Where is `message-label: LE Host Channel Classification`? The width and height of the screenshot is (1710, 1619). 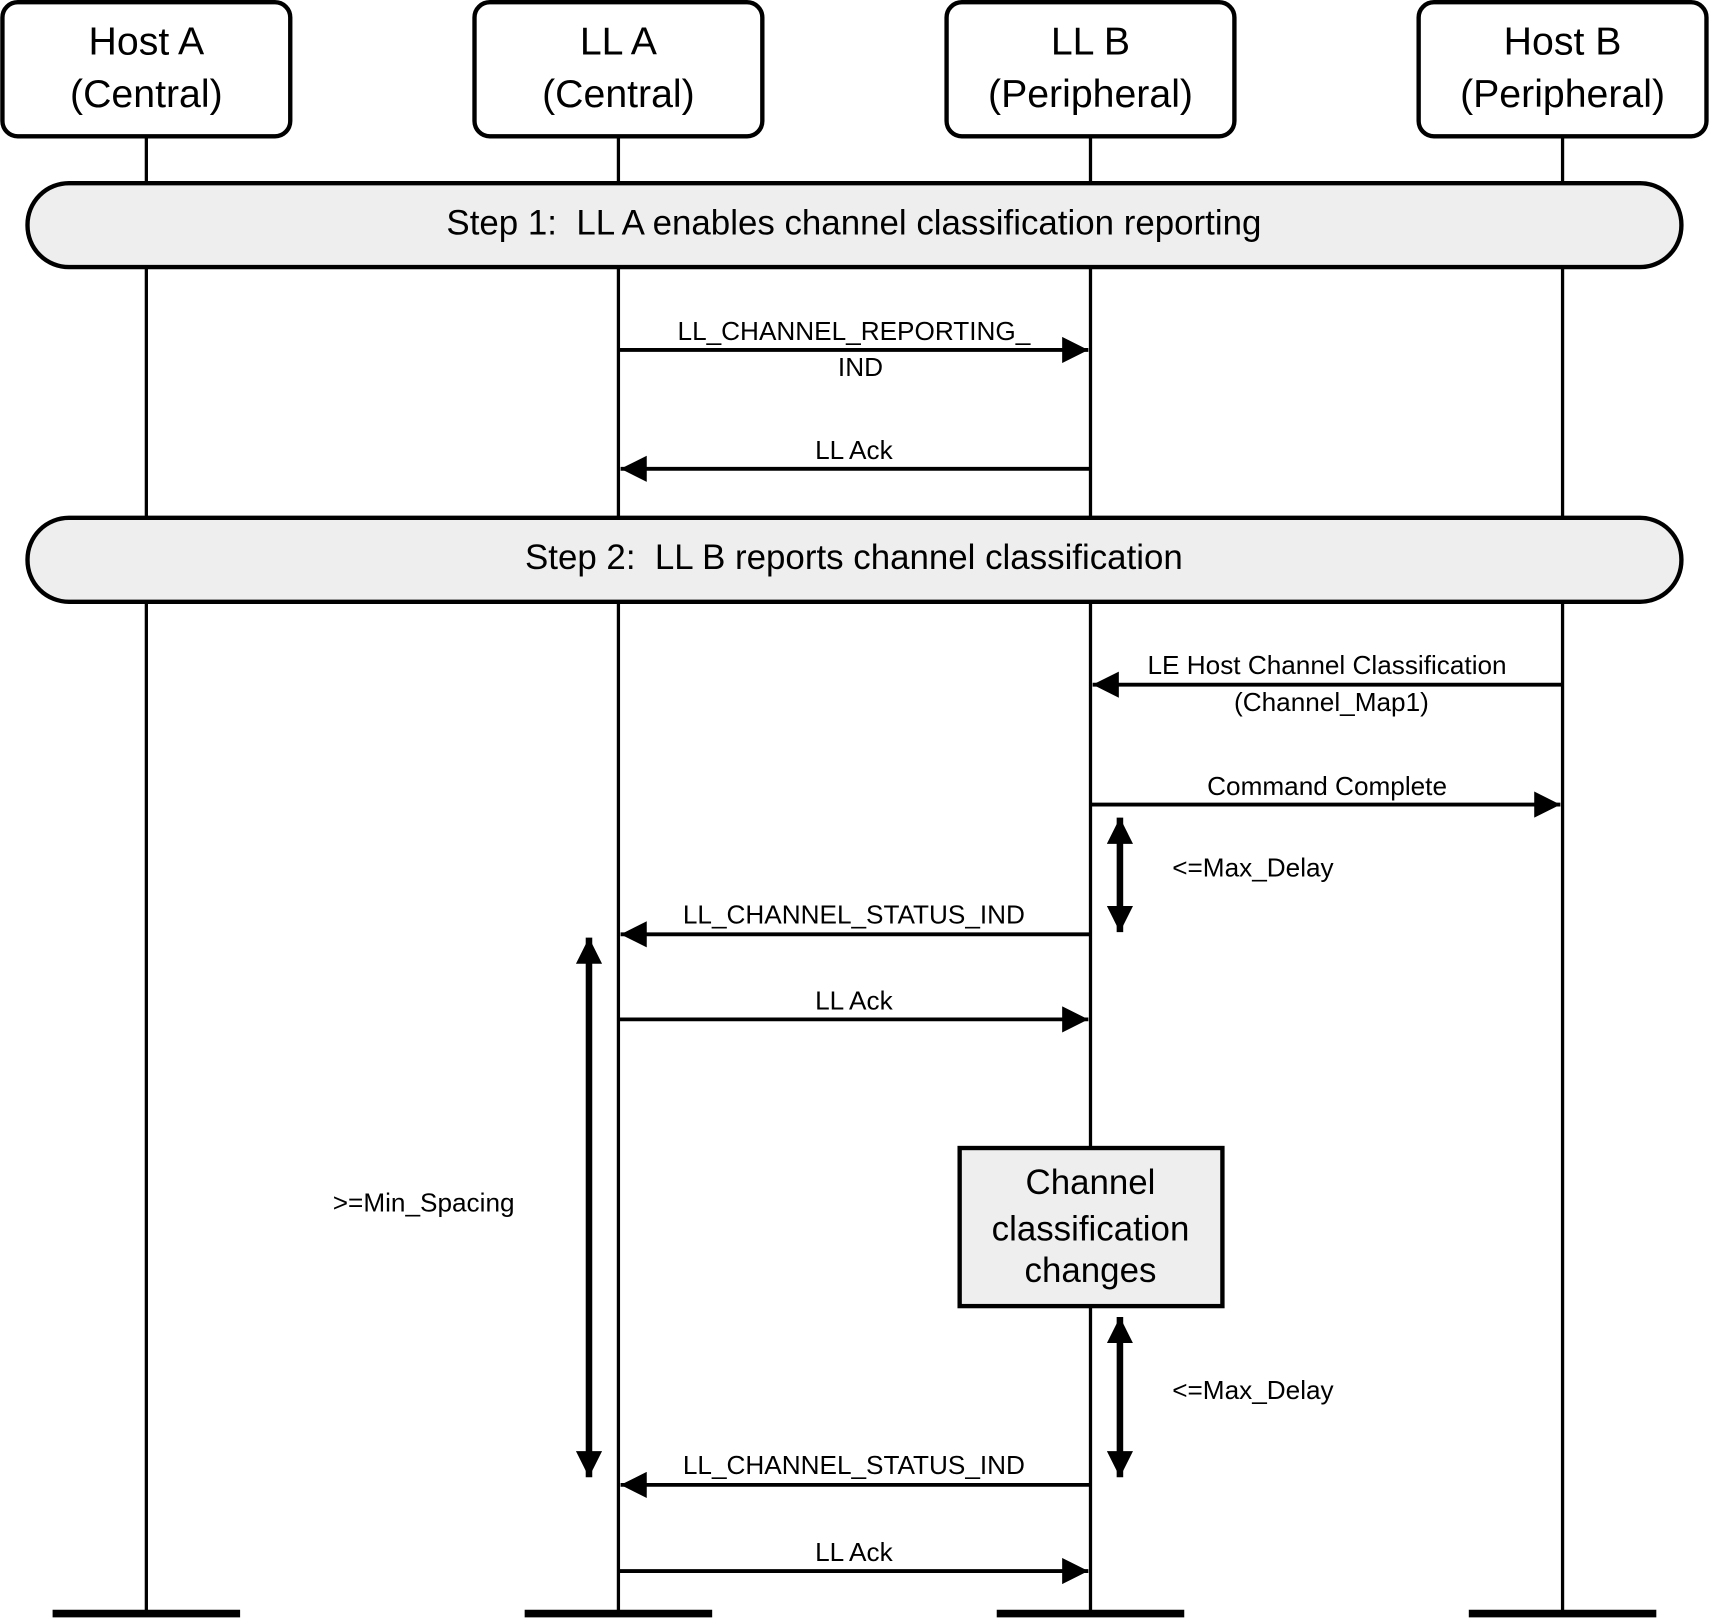
message-label: LE Host Channel Classification is located at coordinates (1327, 665).